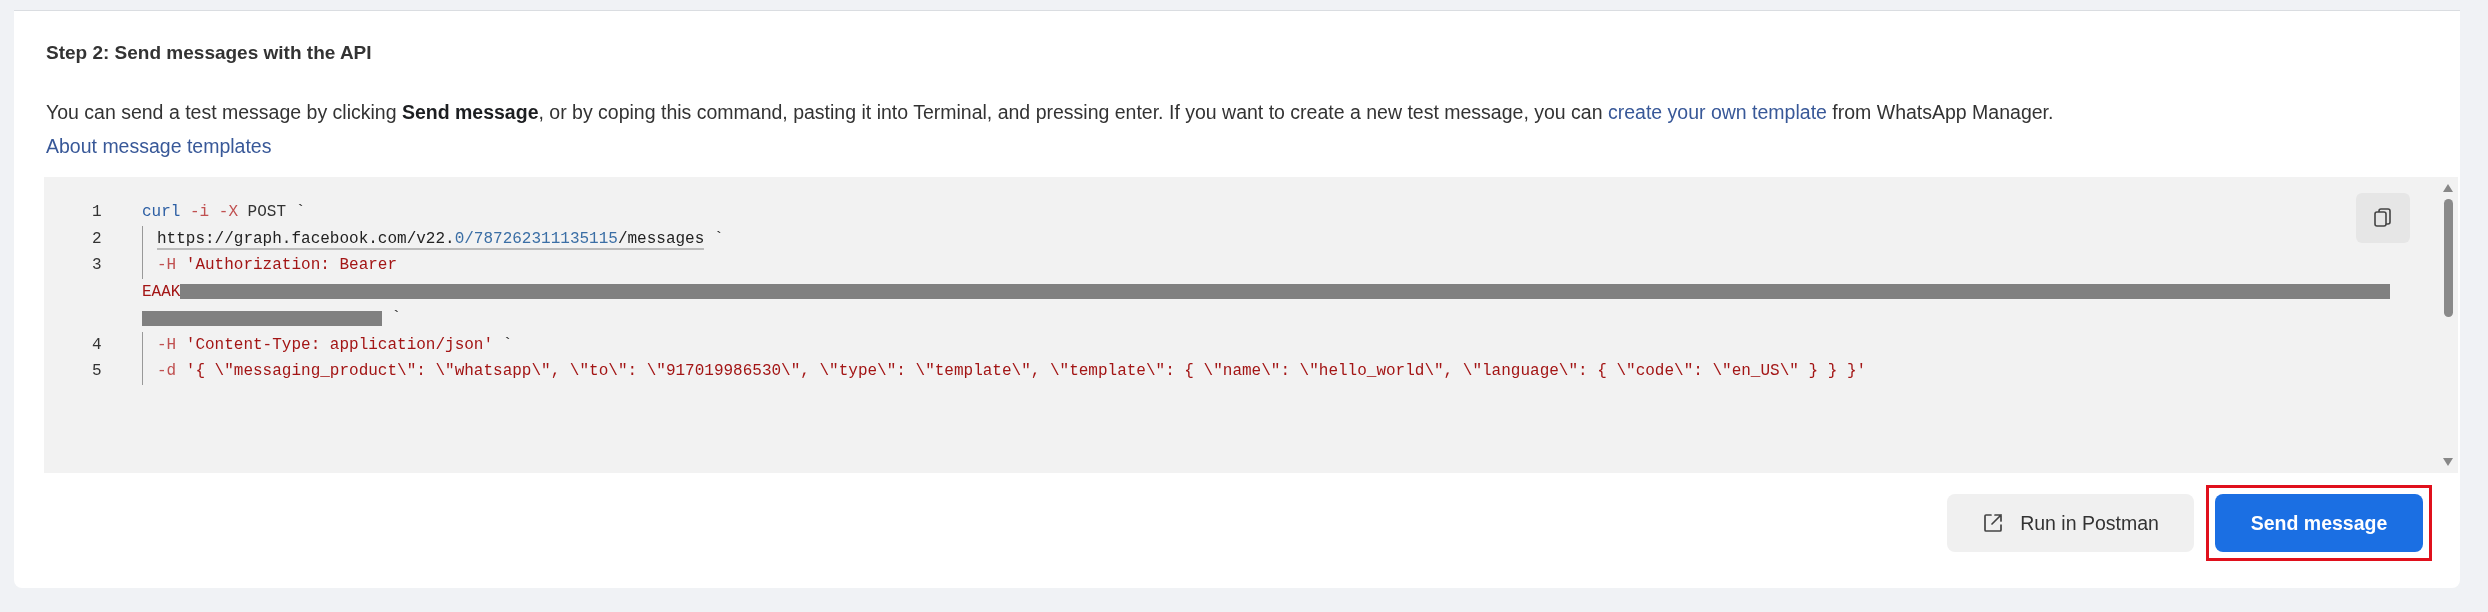 The width and height of the screenshot is (2488, 612). I want to click on scroll-down-icon, so click(2448, 462).